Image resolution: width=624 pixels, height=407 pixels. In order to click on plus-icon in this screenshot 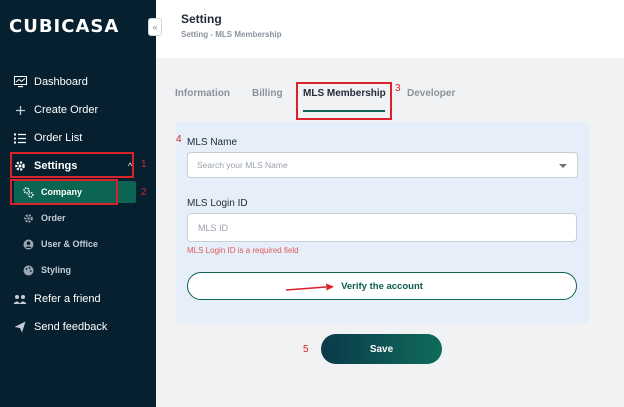, I will do `click(20, 110)`.